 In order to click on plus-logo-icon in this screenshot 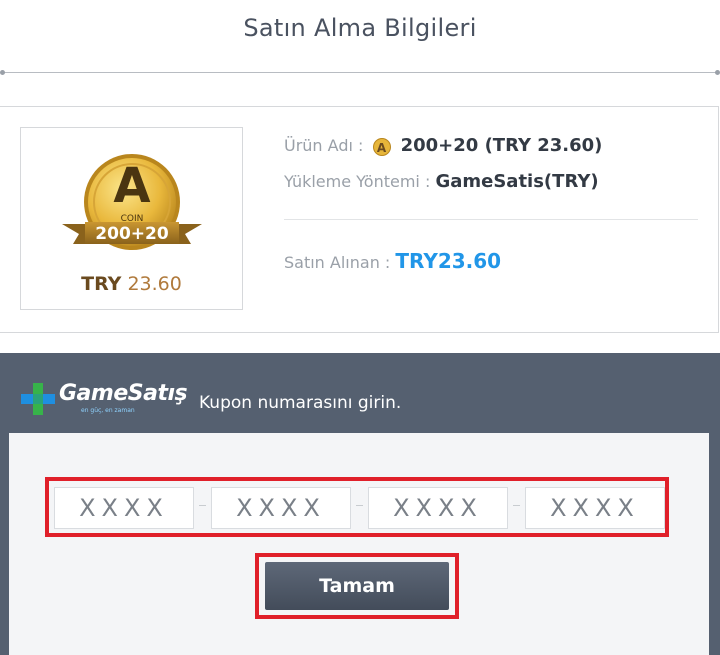, I will do `click(38, 399)`.